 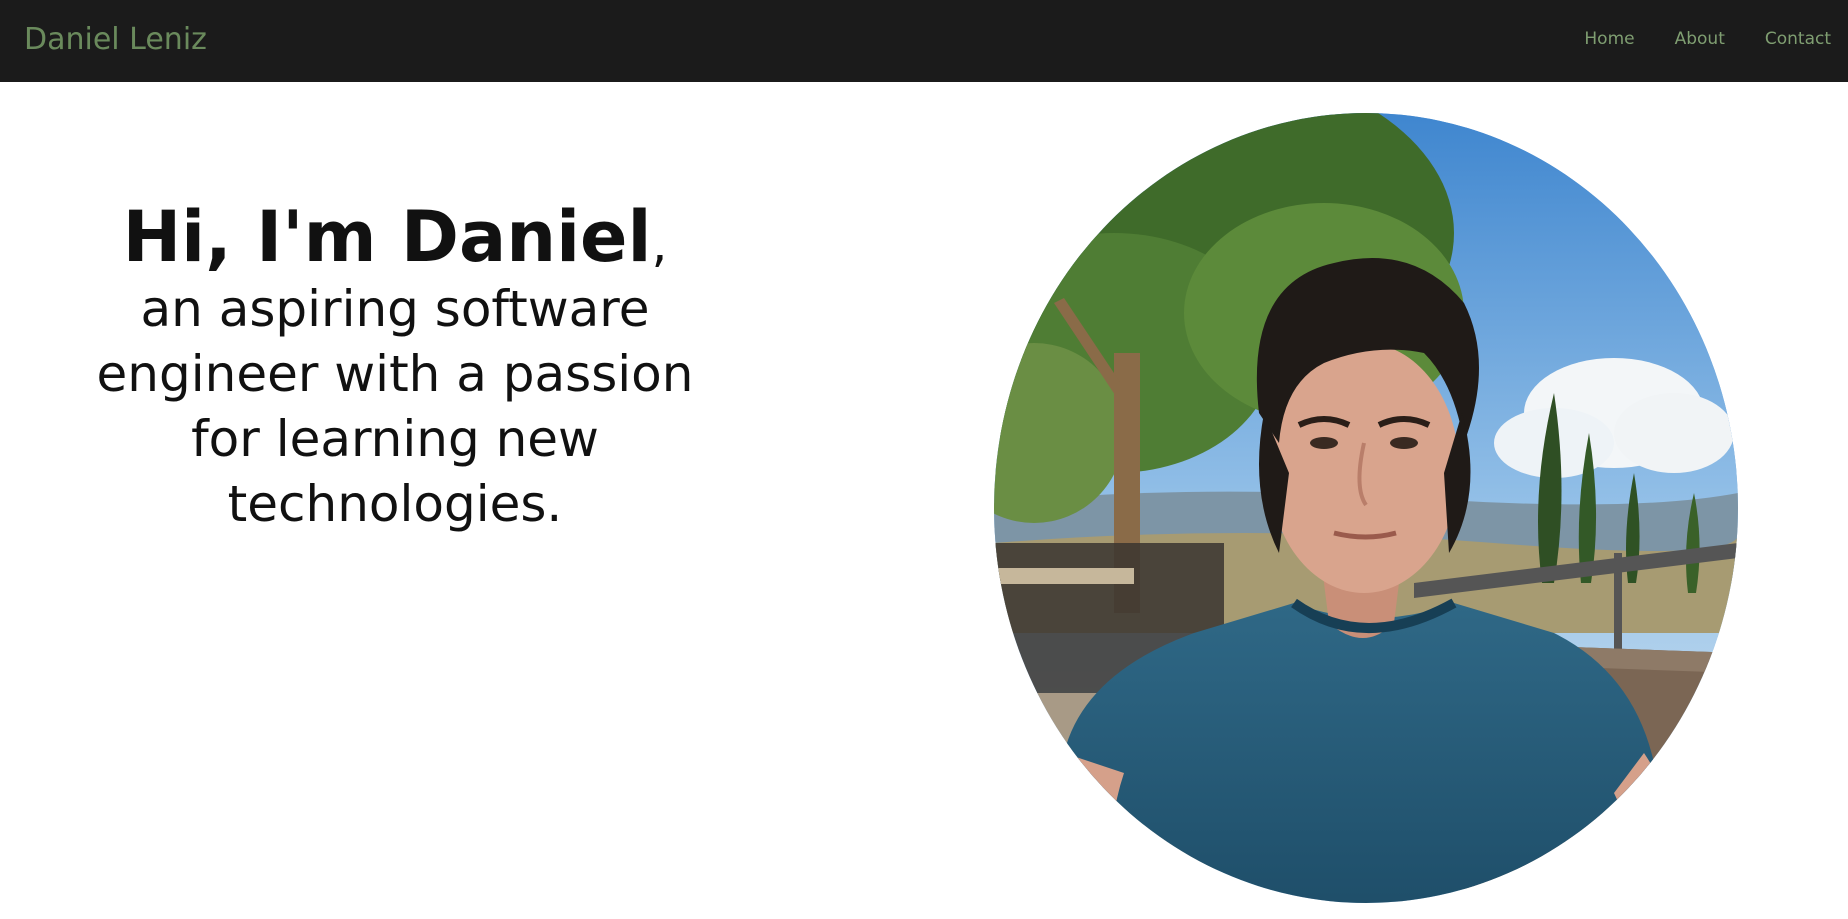 I want to click on nav-menu: Home About Contact, so click(x=1707, y=39).